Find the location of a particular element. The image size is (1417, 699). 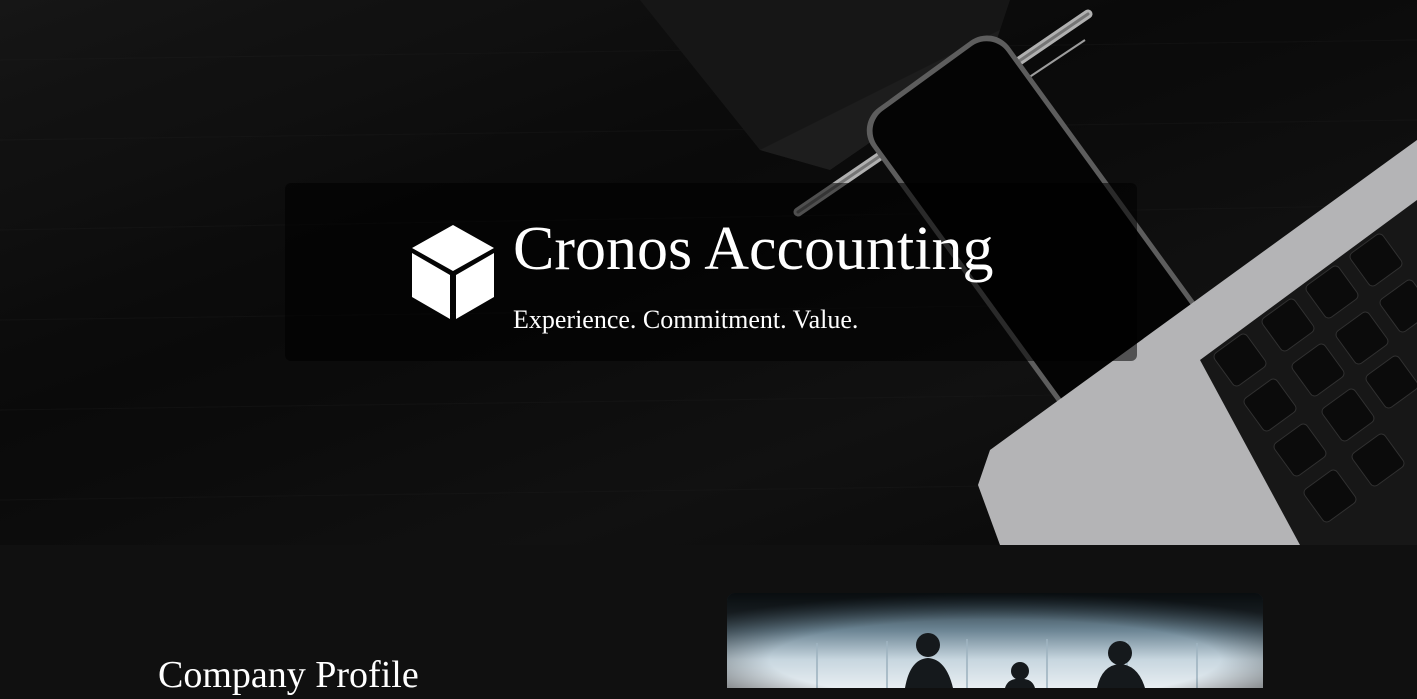

cube-icon is located at coordinates (453, 272).